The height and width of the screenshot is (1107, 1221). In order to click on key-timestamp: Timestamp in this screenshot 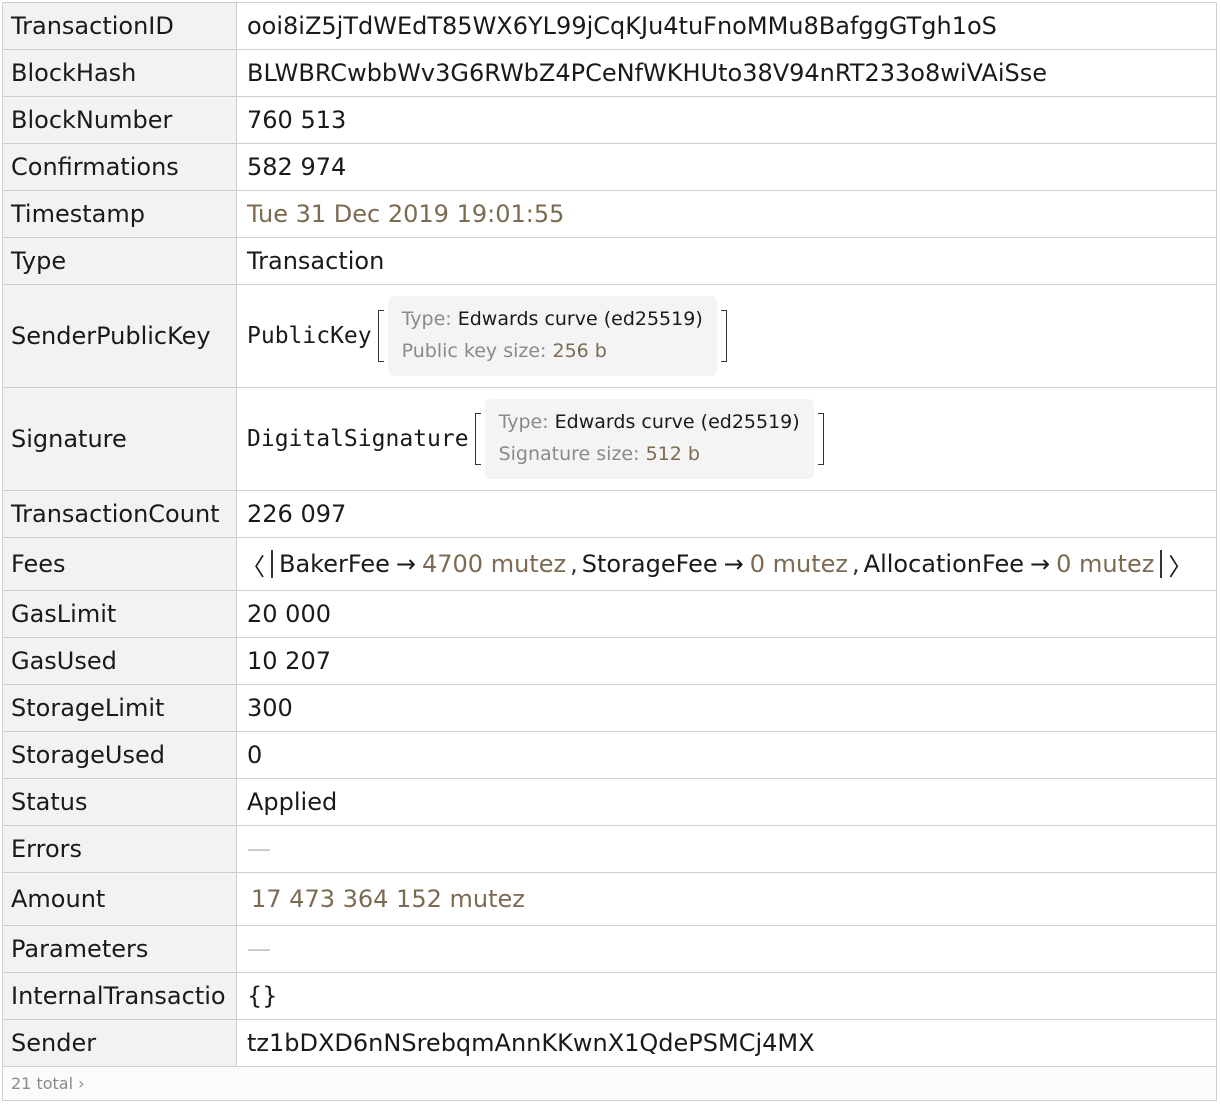, I will do `click(120, 214)`.